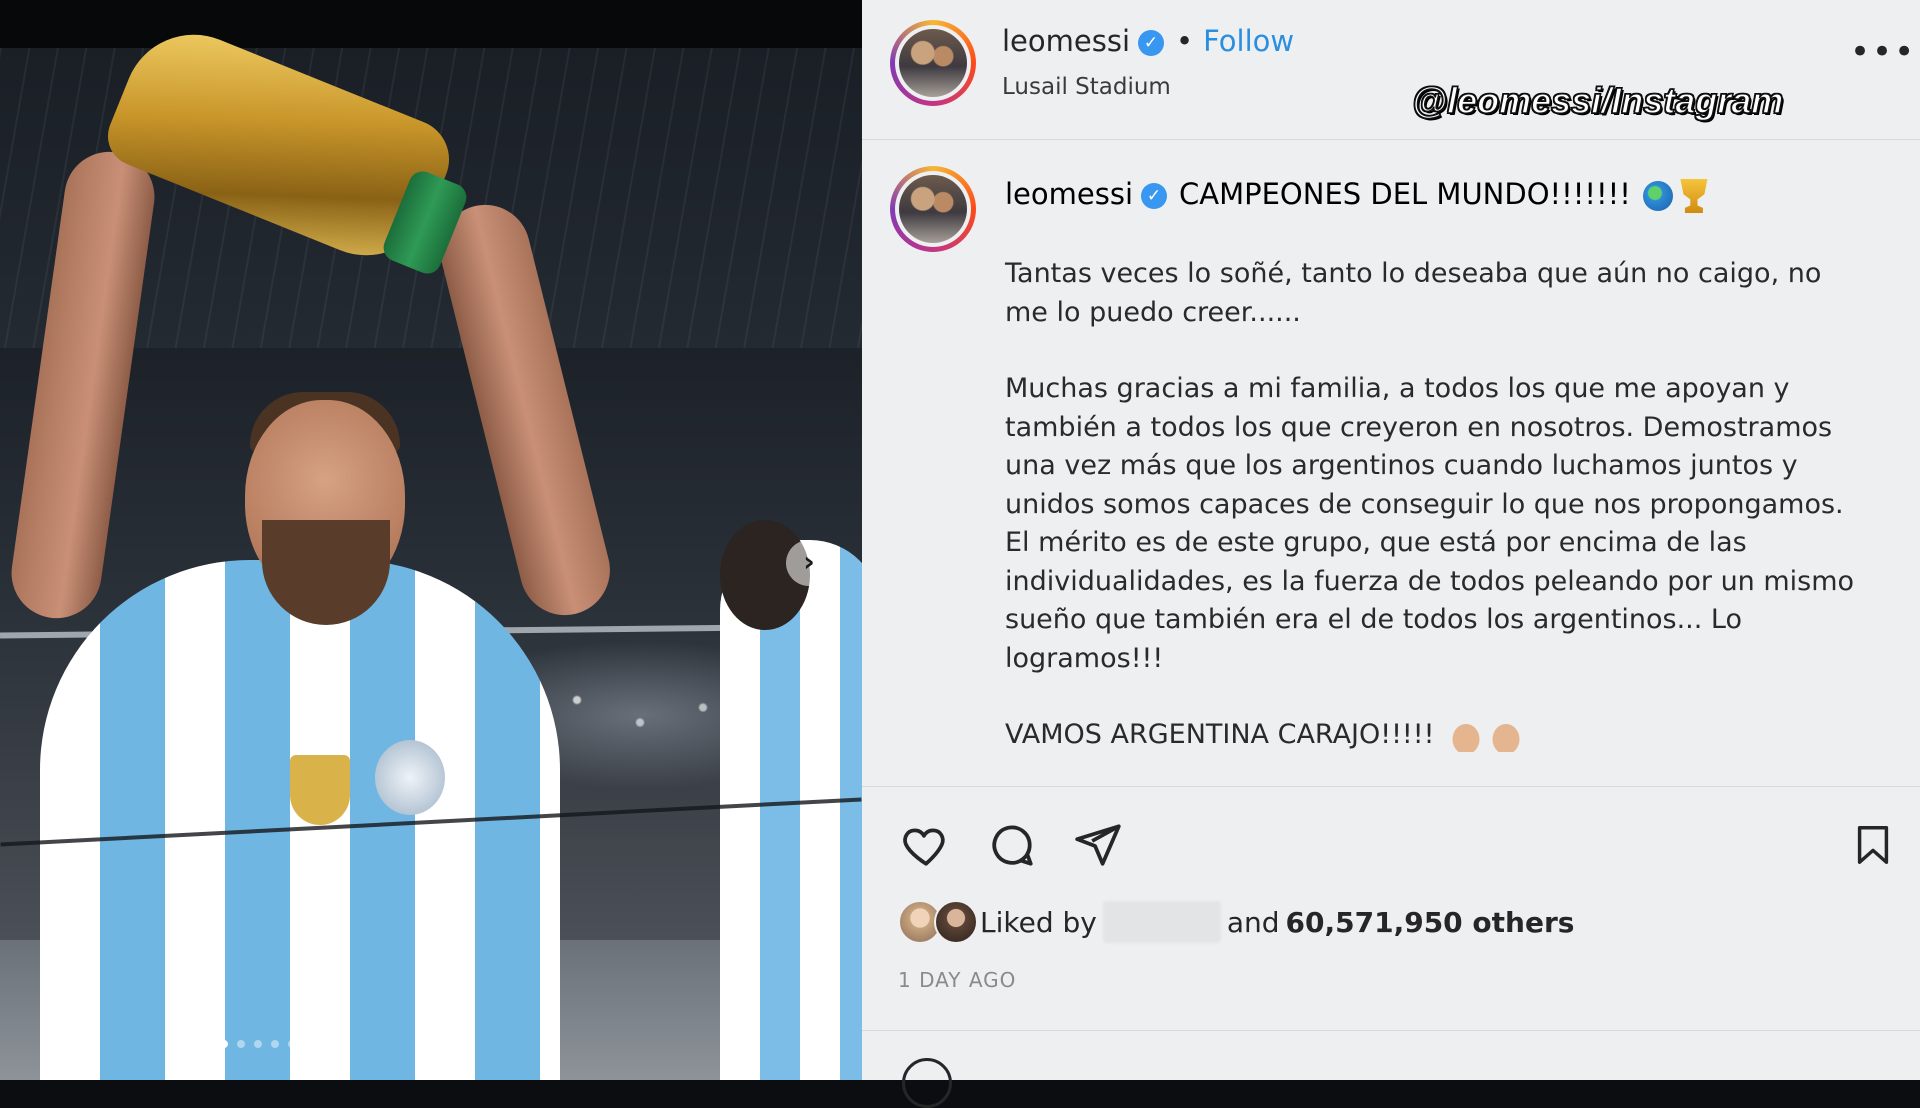 The width and height of the screenshot is (1920, 1108). Describe the element at coordinates (1069, 194) in the screenshot. I see `caption-username: leomessi` at that location.